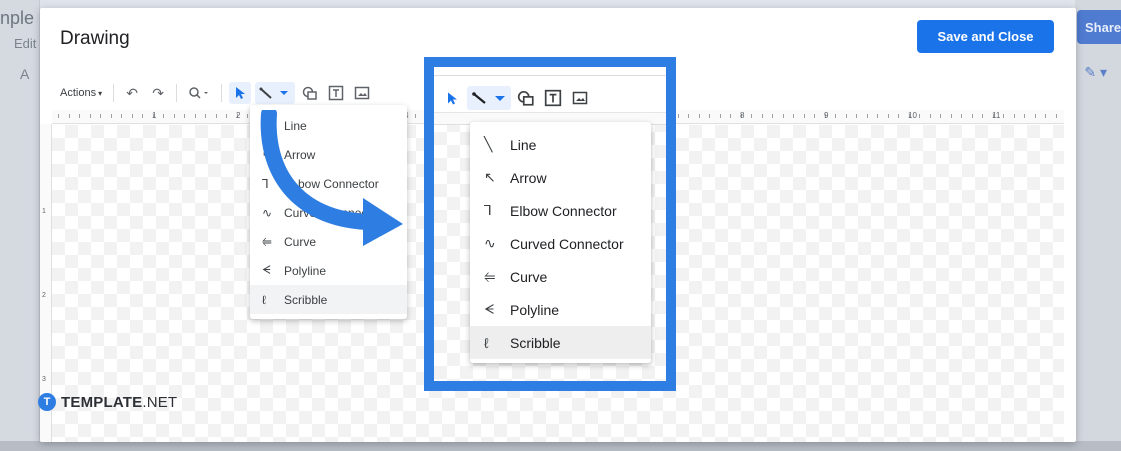  I want to click on menu-item-curved-connector: ∿ Curved Connector, so click(560, 243).